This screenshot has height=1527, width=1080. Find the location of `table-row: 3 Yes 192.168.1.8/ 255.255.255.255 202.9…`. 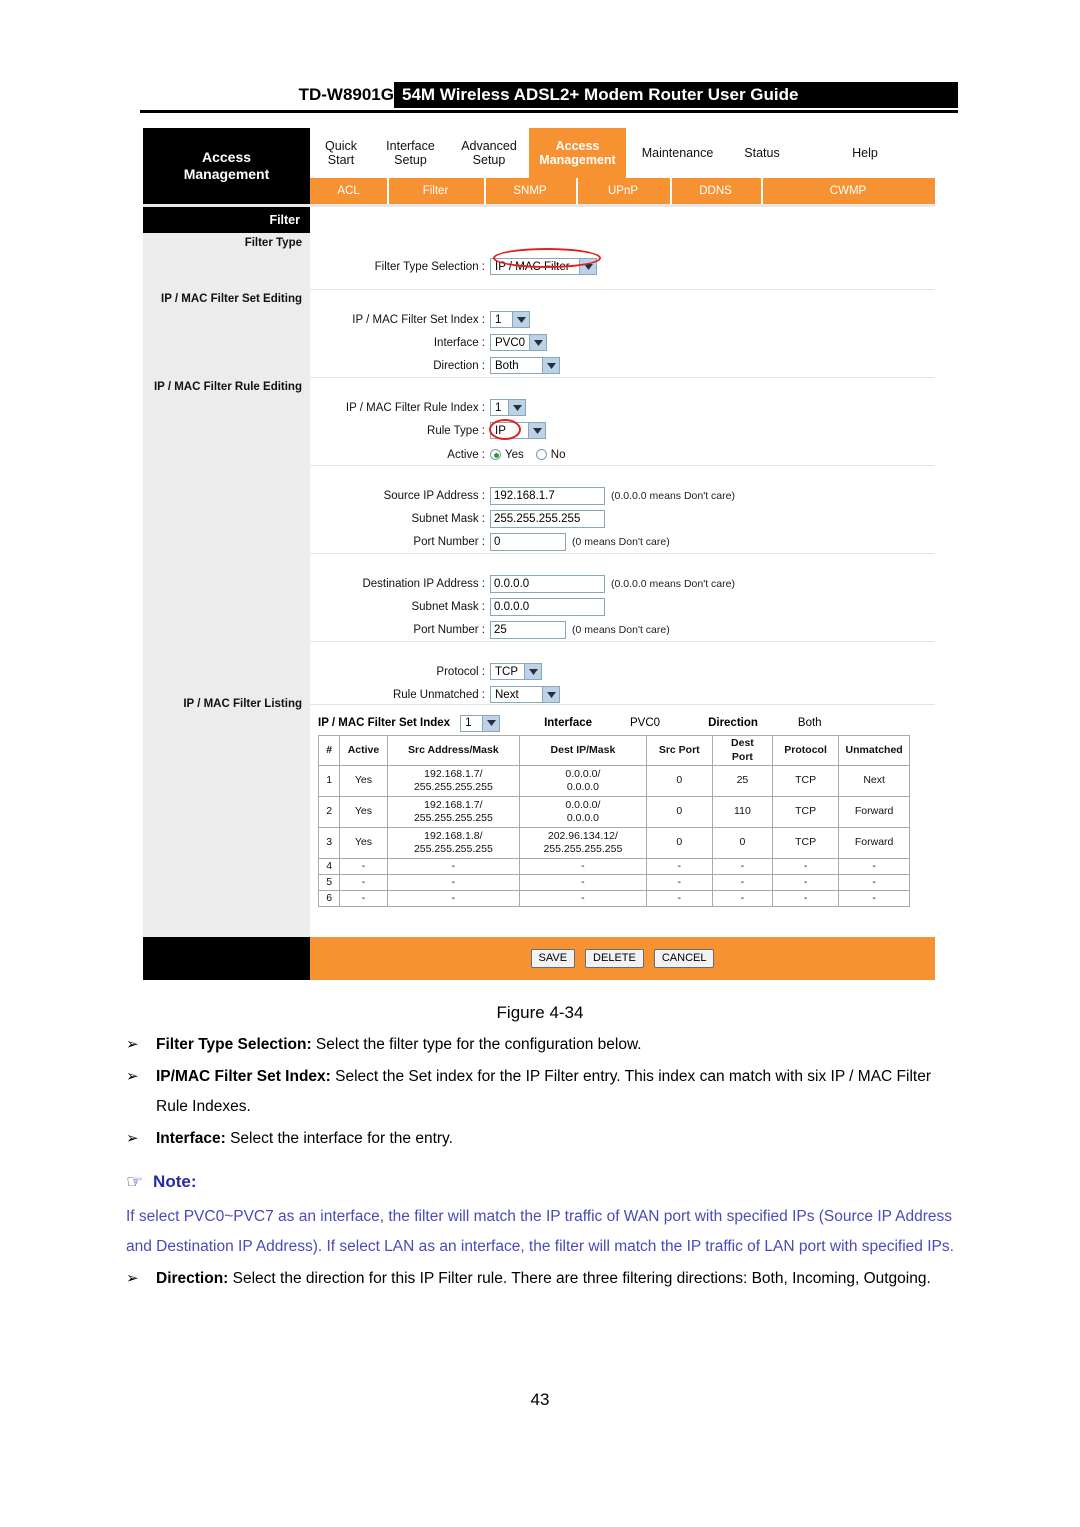

table-row: 3 Yes 192.168.1.8/ 255.255.255.255 202.9… is located at coordinates (613, 843).